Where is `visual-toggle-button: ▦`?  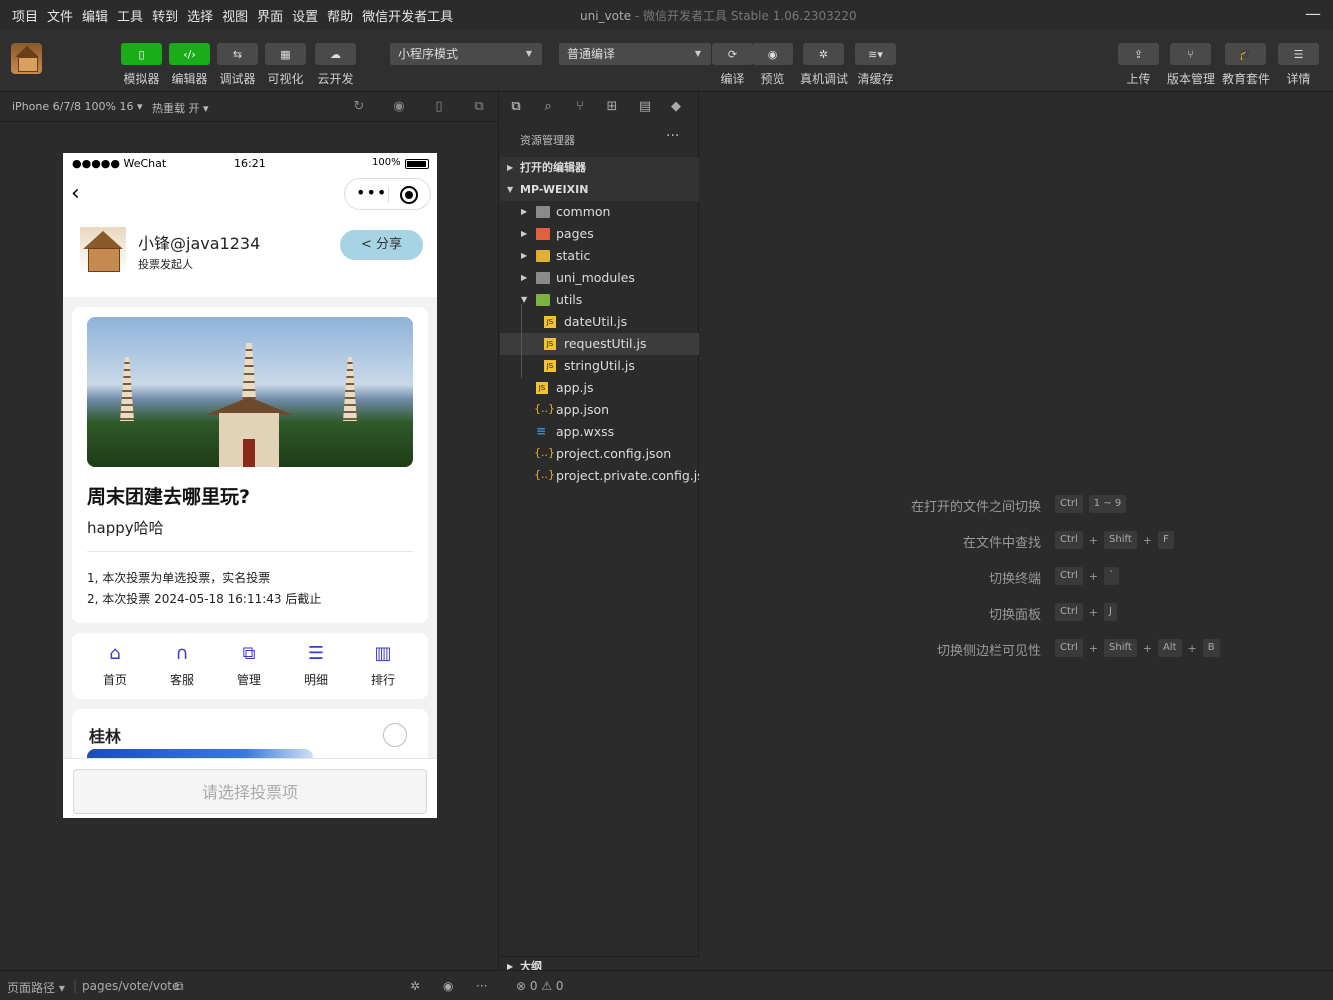 visual-toggle-button: ▦ is located at coordinates (285, 54).